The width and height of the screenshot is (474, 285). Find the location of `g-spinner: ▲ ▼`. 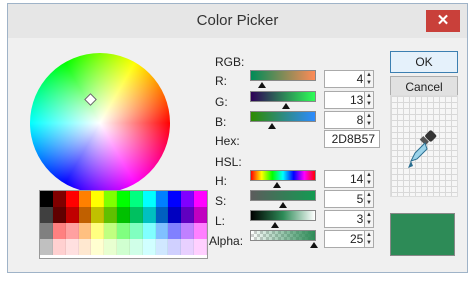

g-spinner: ▲ ▼ is located at coordinates (369, 100).